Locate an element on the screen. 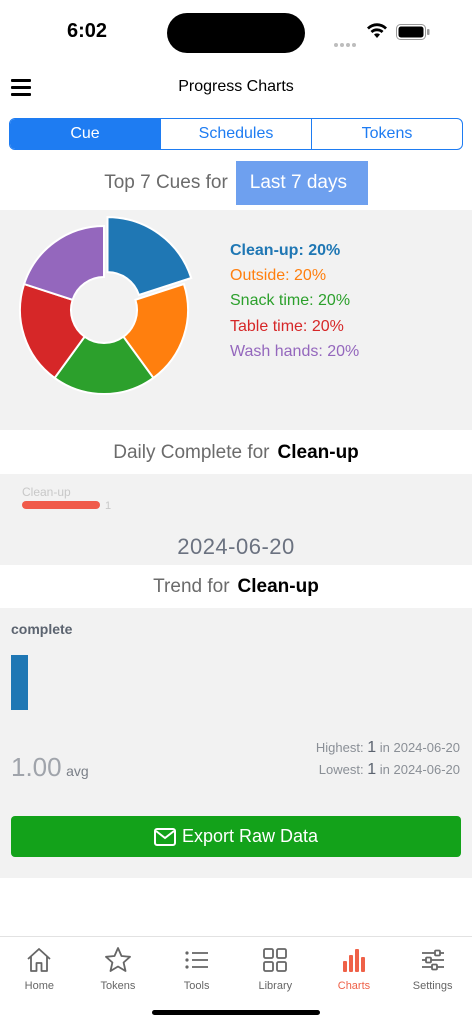  daily-complete-header: Daily Complete for Clean-up is located at coordinates (236, 452).